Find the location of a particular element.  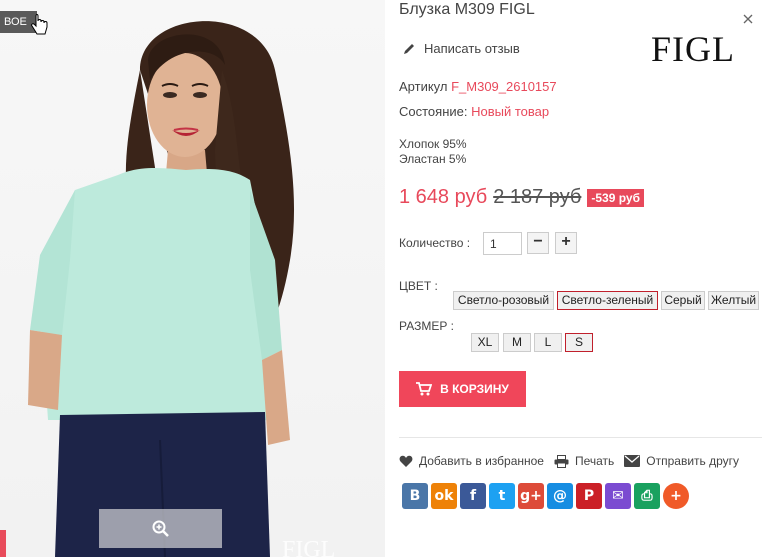

pinterest-icon: P is located at coordinates (589, 496).